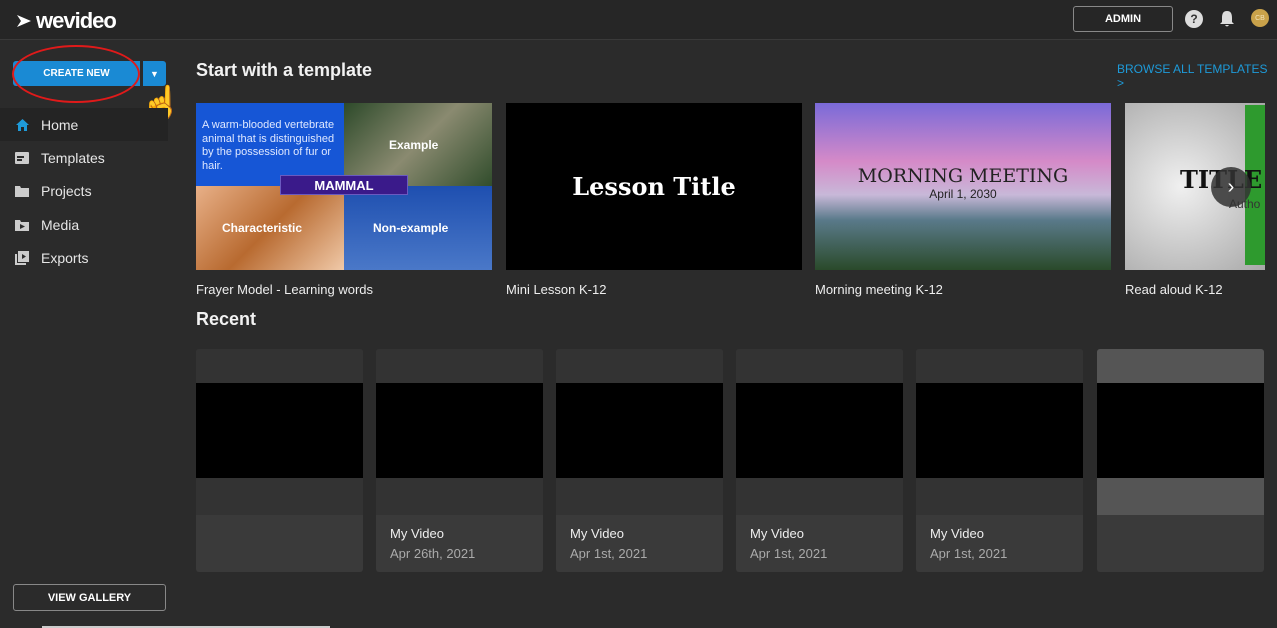  What do you see at coordinates (84, 224) in the screenshot?
I see `sidebar-item-media: Media` at bounding box center [84, 224].